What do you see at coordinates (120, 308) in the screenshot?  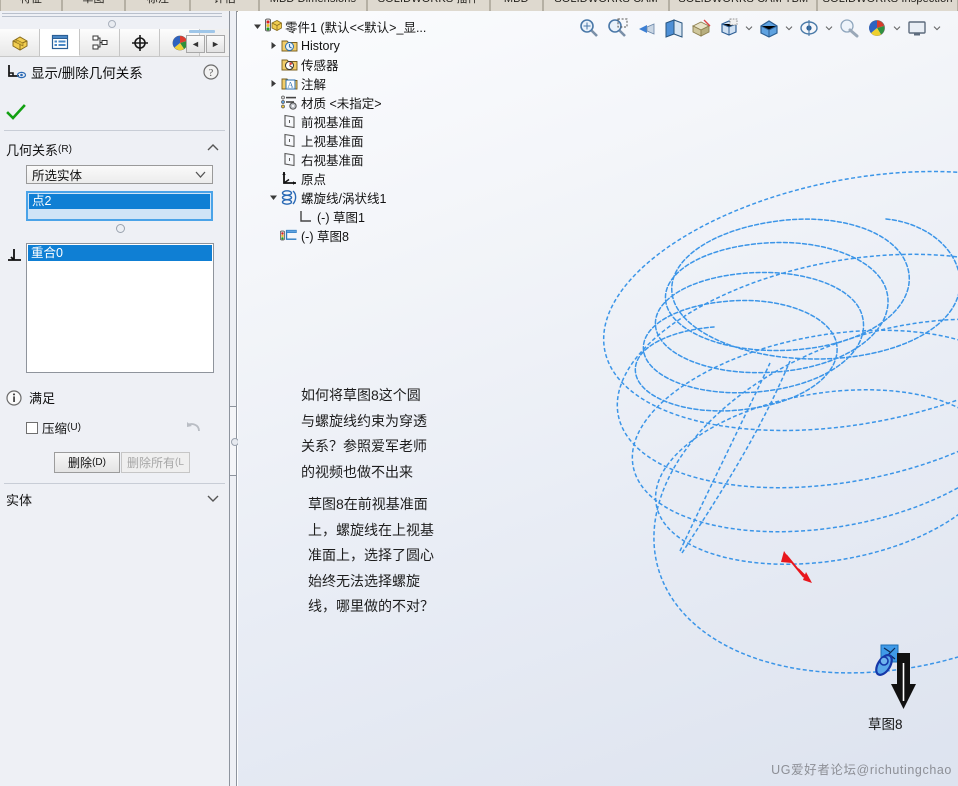 I see `relations-list: 重合0` at bounding box center [120, 308].